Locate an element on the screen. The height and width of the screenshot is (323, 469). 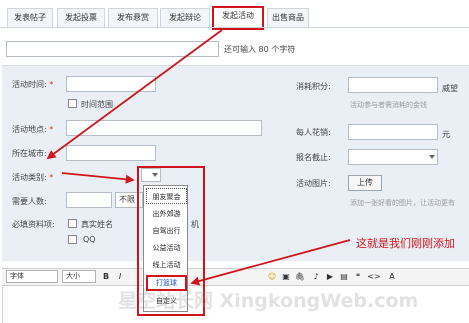
watermark: 星空站长网 XingkongWeb.com is located at coordinates (268, 301).